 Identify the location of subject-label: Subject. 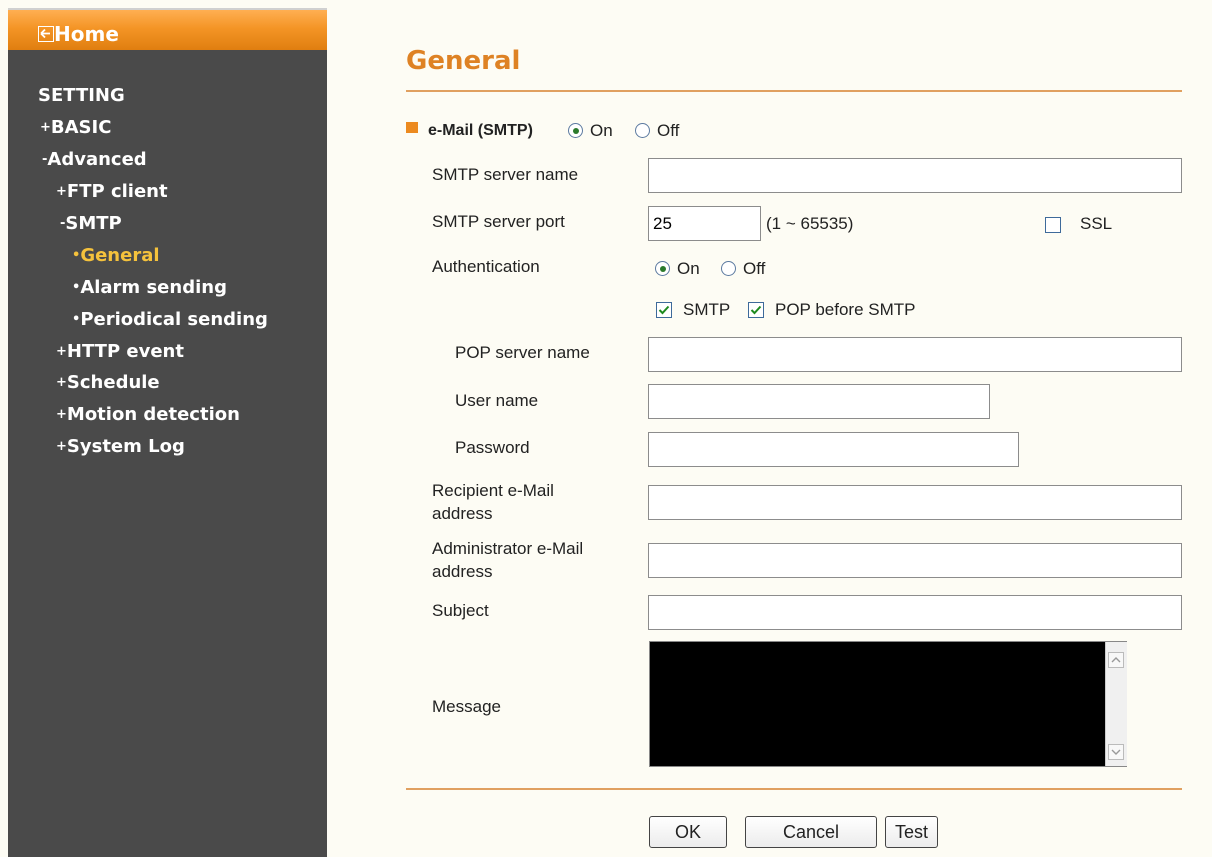
(460, 610).